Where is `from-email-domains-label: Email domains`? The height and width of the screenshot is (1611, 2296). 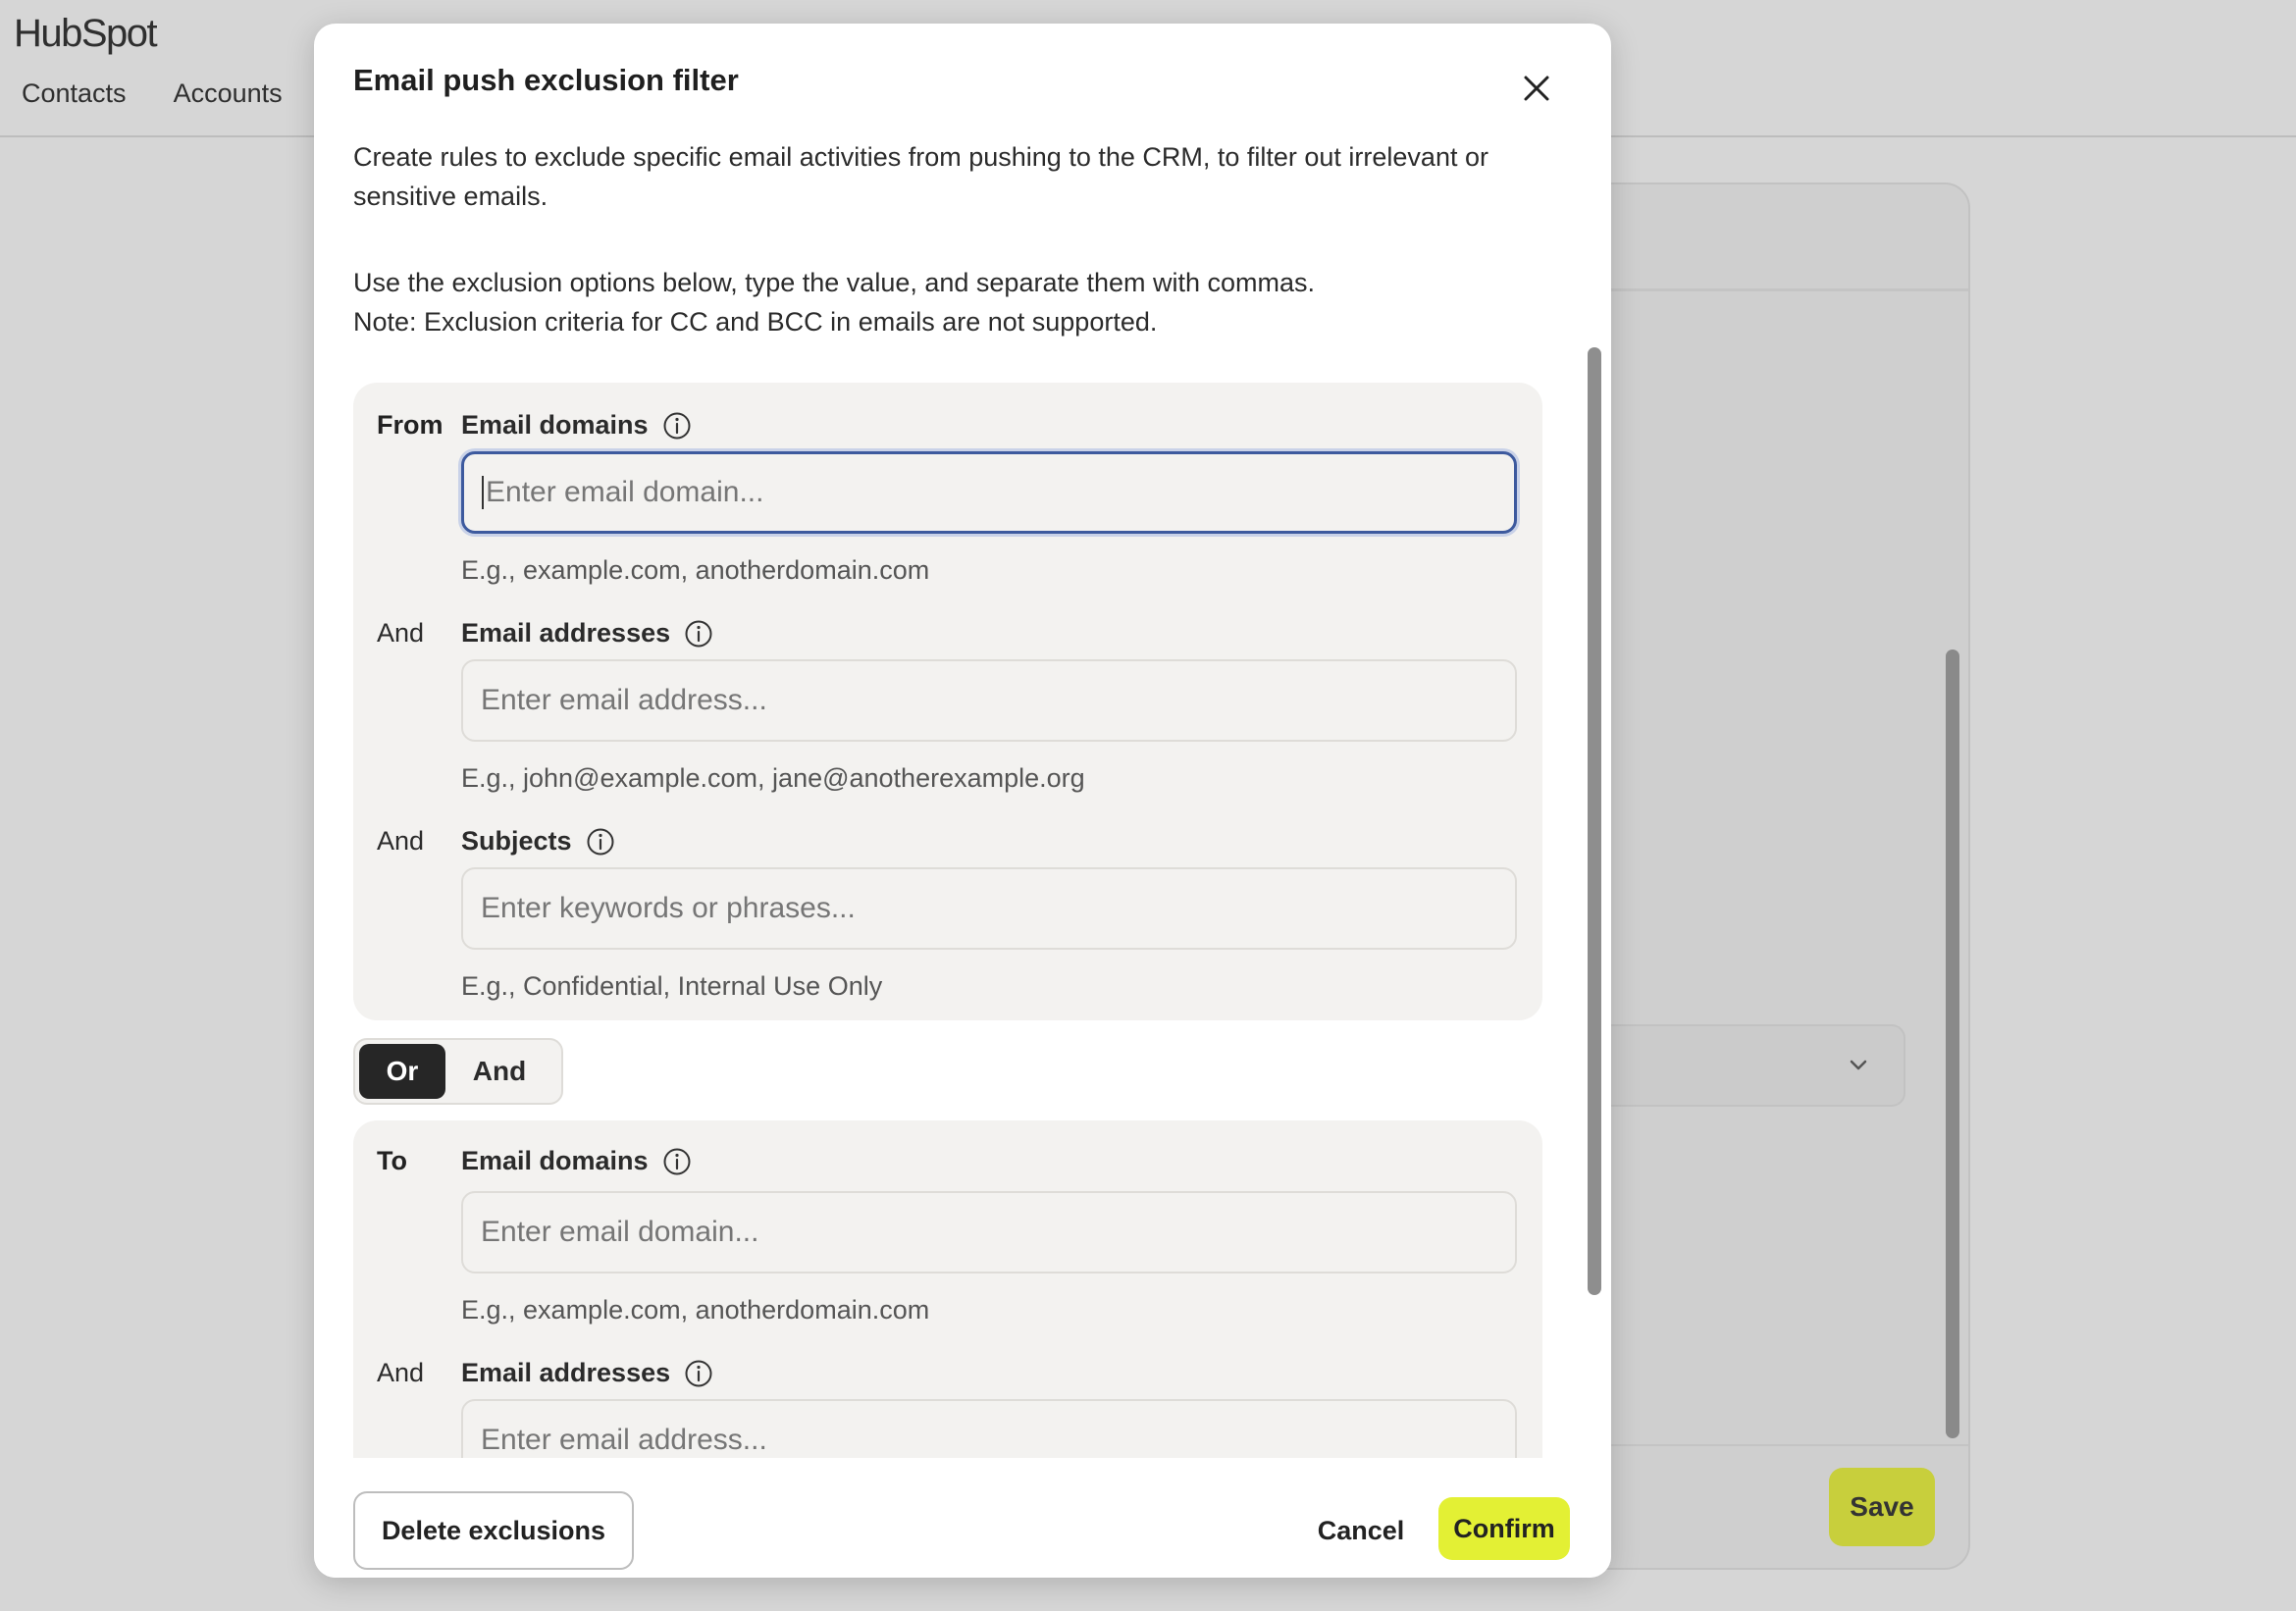 from-email-domains-label: Email domains is located at coordinates (576, 425).